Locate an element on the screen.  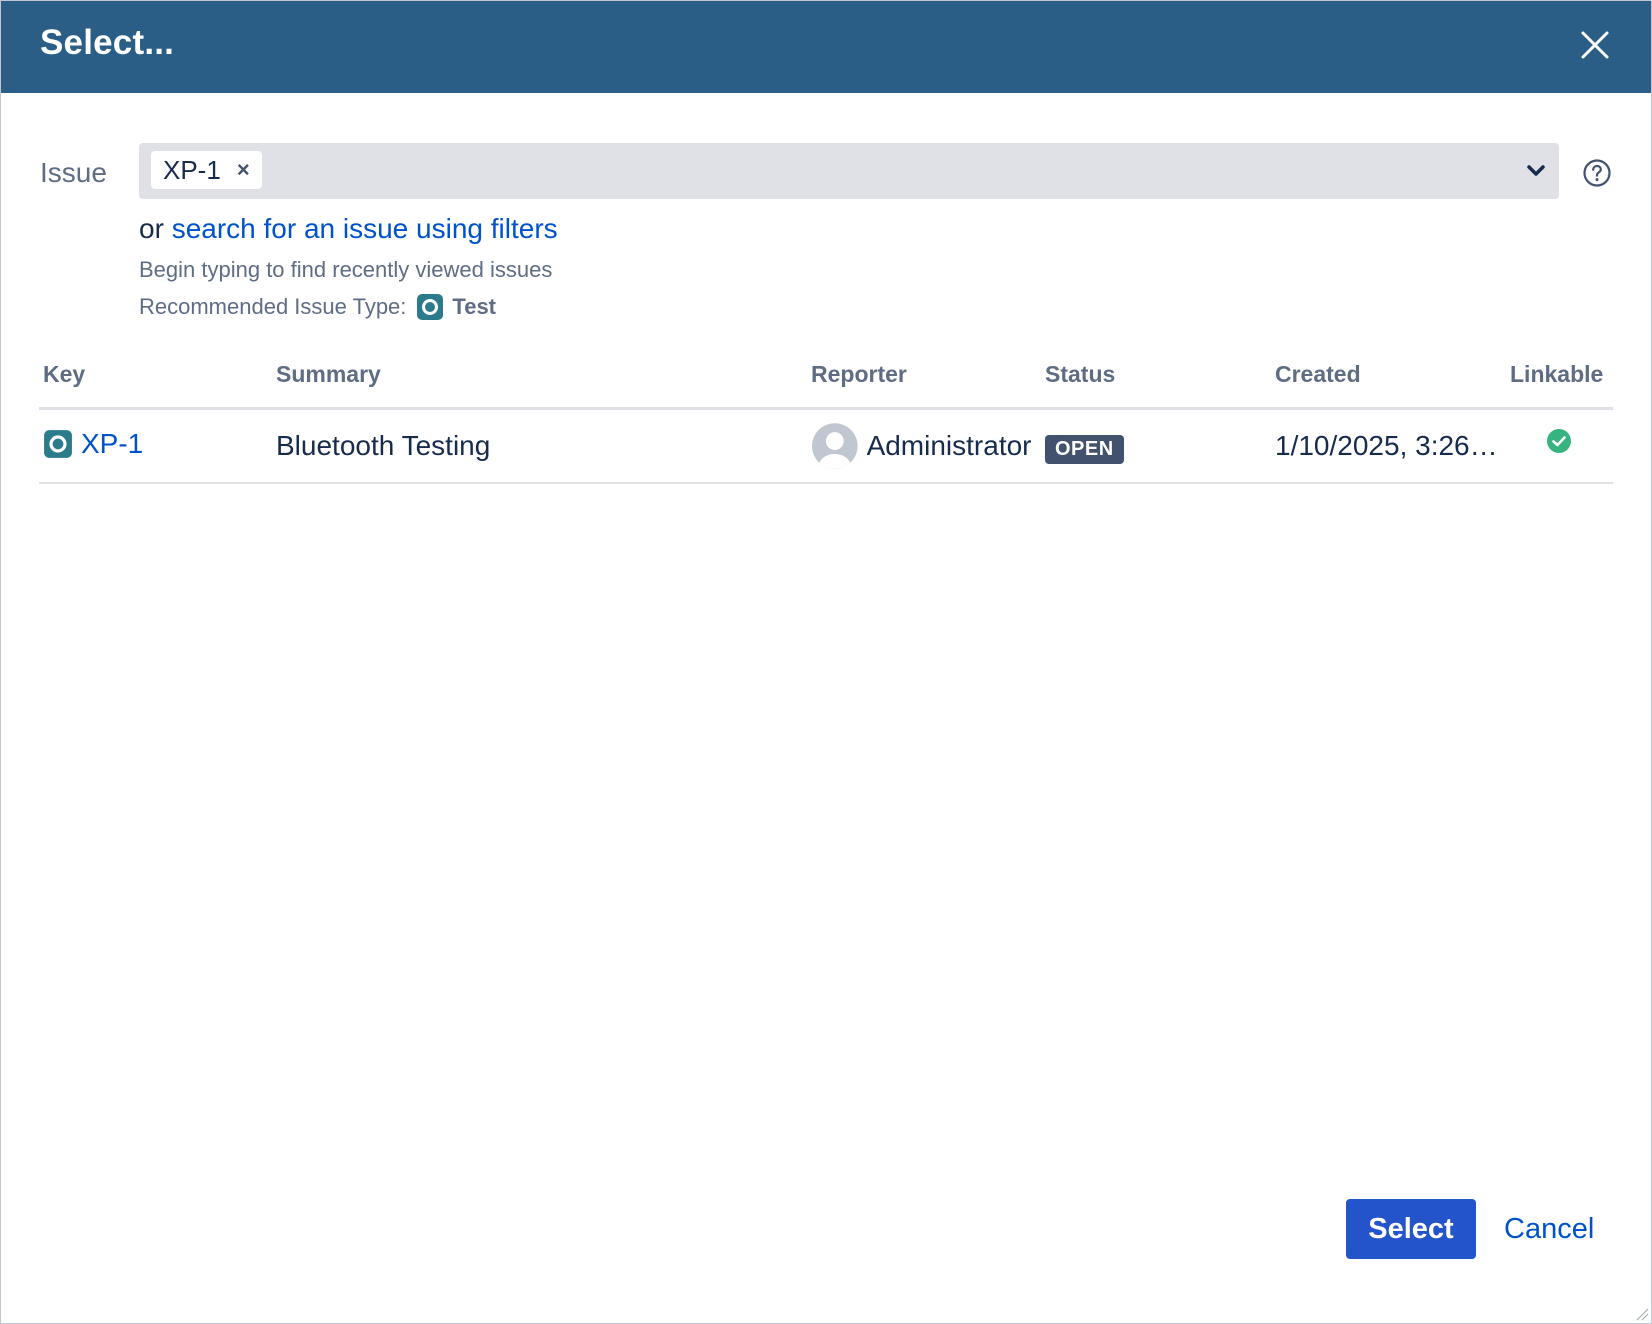
column-header-status: Status is located at coordinates (1080, 374).